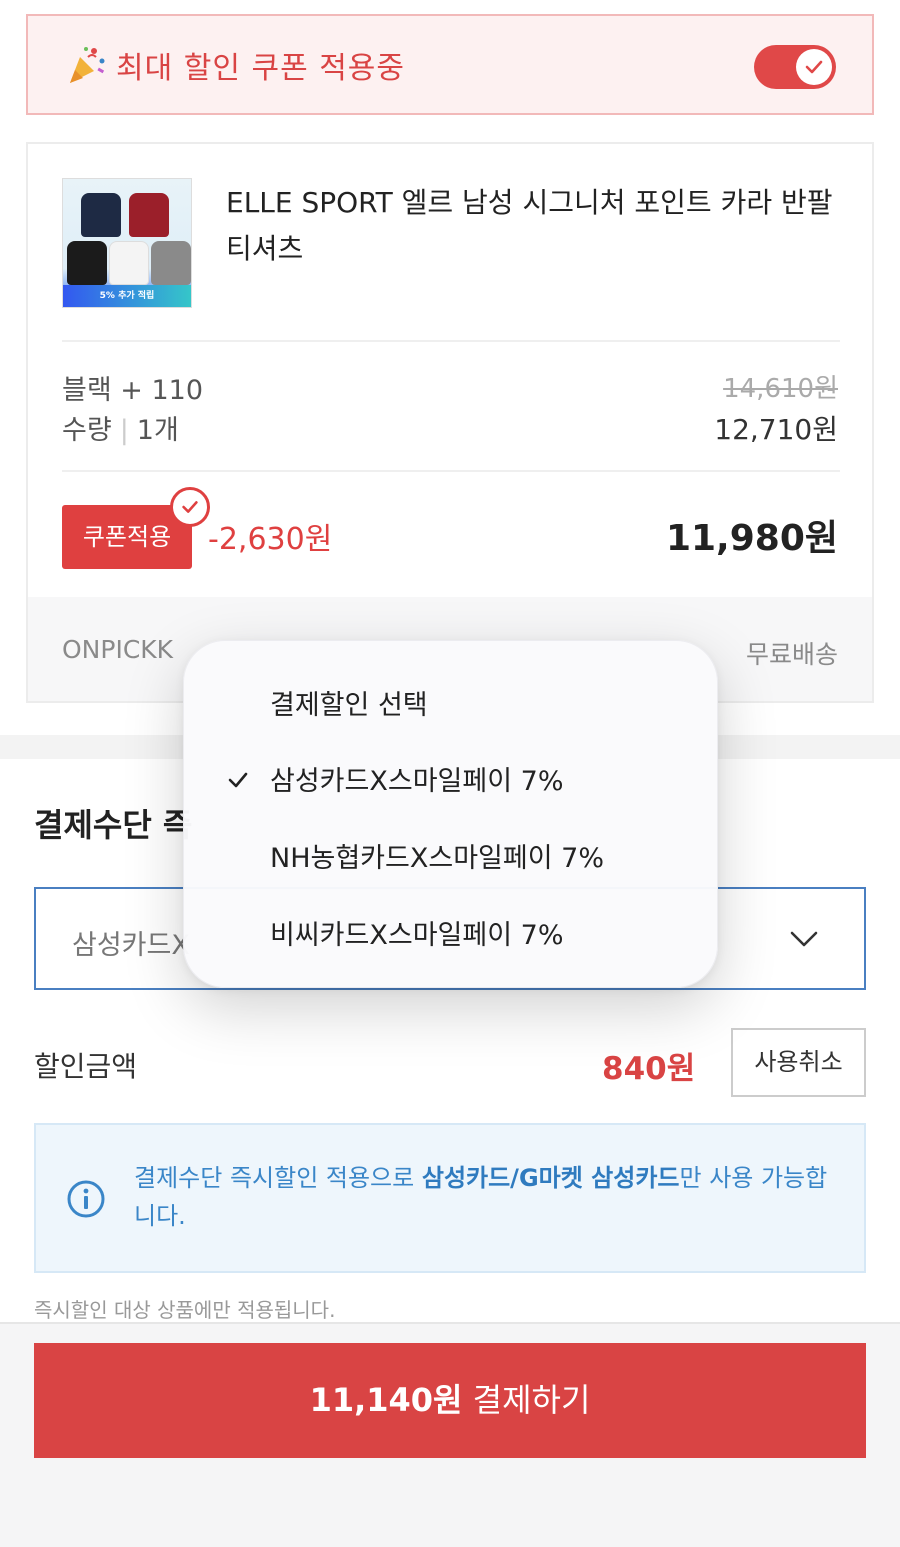 The height and width of the screenshot is (1547, 900). I want to click on bottom-bar: 11,140원 결제하기, so click(450, 1434).